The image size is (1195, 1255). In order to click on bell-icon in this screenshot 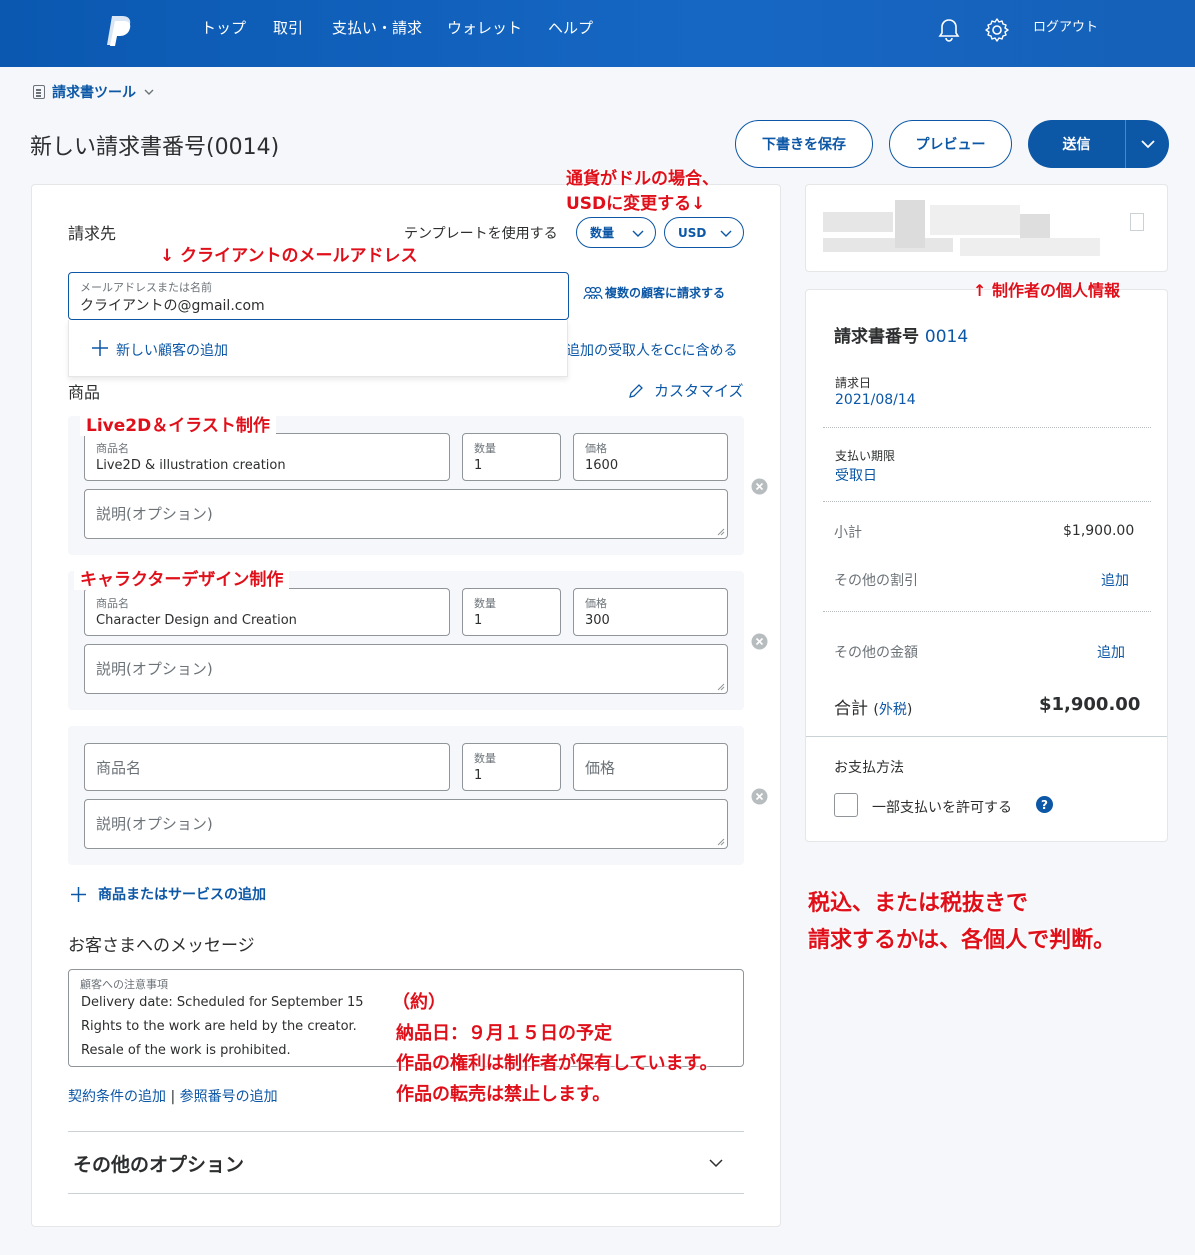, I will do `click(949, 30)`.